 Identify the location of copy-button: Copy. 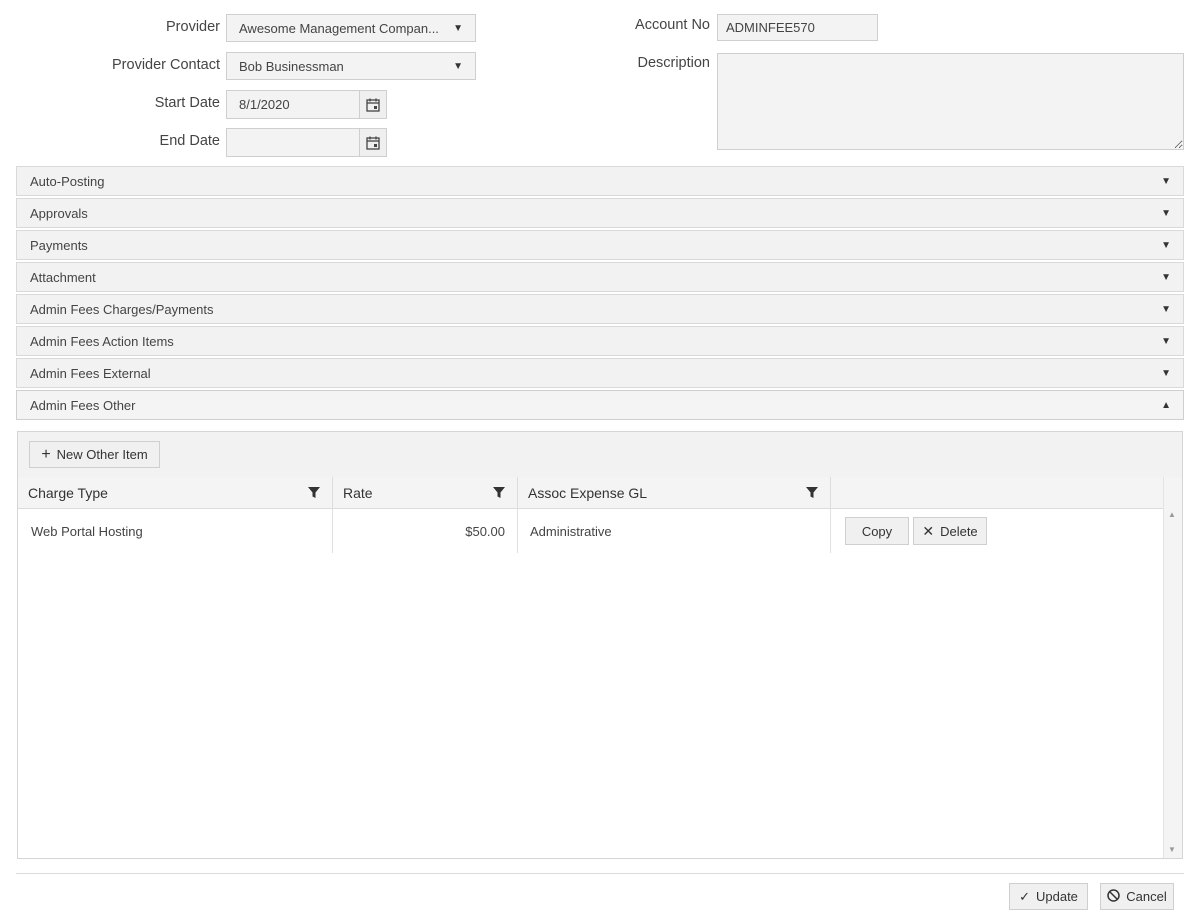
(877, 531).